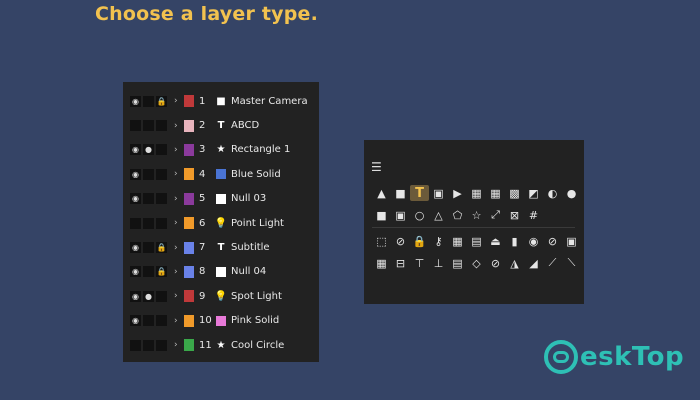 The height and width of the screenshot is (400, 700). I want to click on layer-type-option-icon: ⊟, so click(400, 263).